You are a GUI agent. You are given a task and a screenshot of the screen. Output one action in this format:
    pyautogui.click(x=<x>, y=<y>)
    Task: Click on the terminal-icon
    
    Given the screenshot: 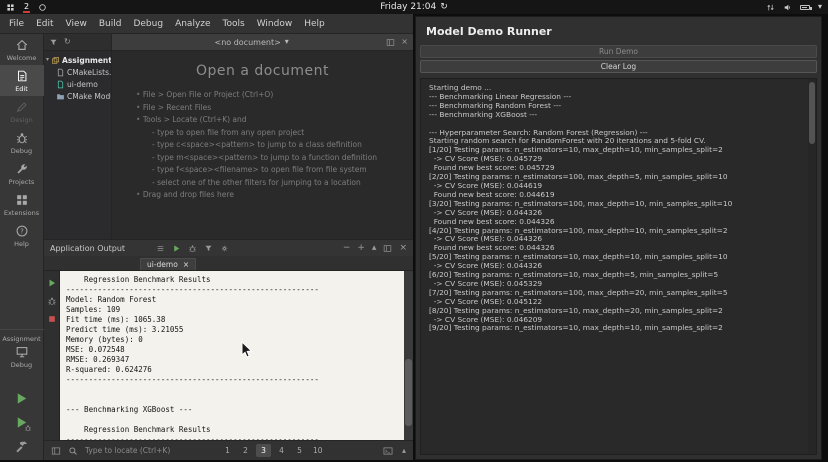 What is the action you would take?
    pyautogui.click(x=388, y=451)
    